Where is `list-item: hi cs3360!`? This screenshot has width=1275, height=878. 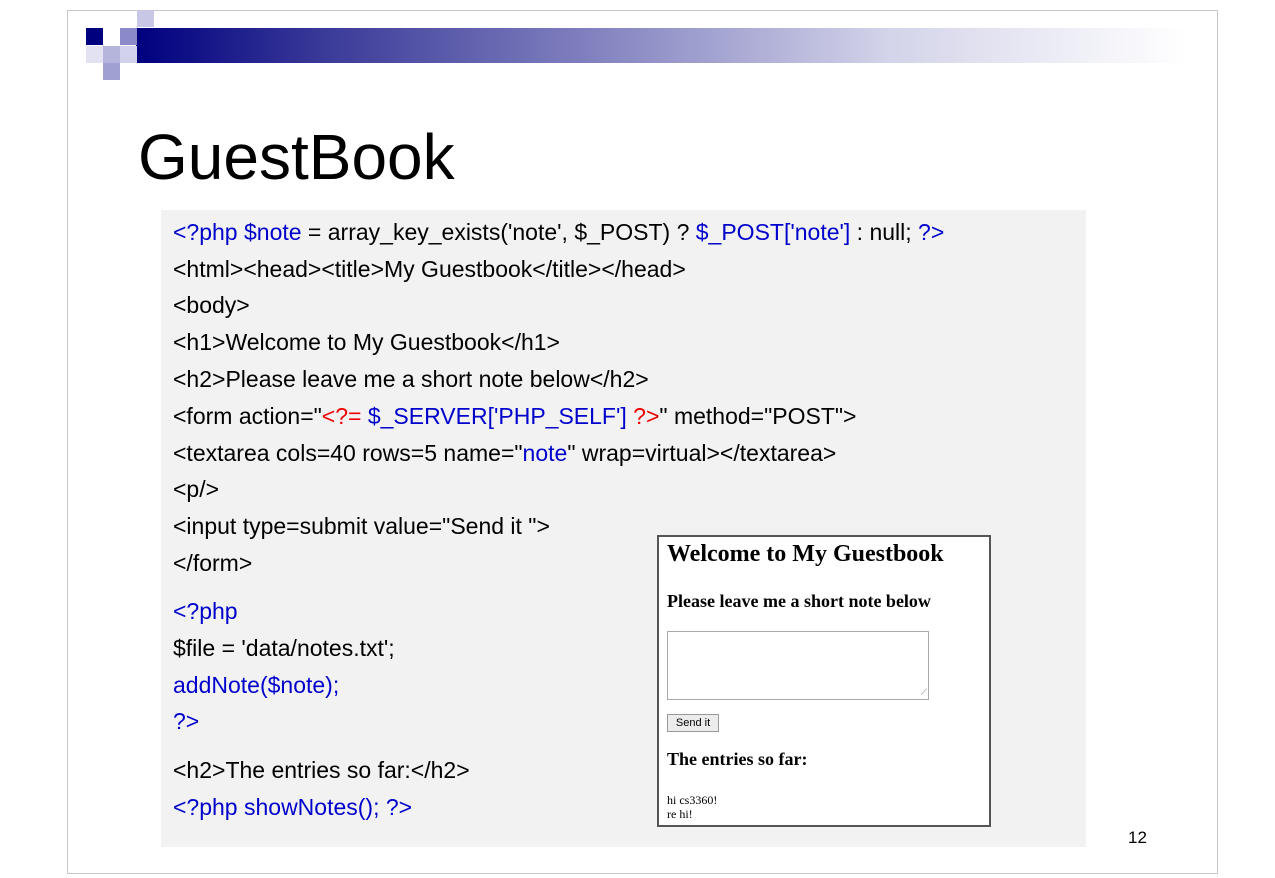
list-item: hi cs3360! is located at coordinates (692, 800).